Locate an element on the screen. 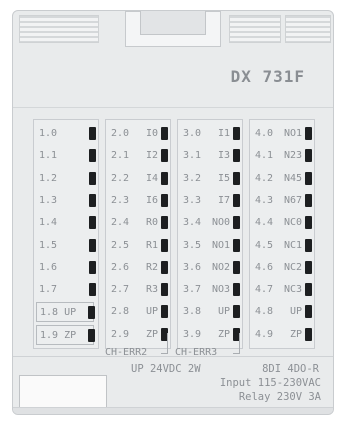 This screenshot has height=421, width=346. terminal-label: 1.0 is located at coordinates (48, 133).